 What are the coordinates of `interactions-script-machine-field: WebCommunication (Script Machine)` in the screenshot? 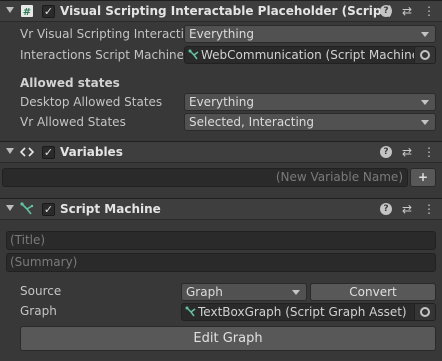 It's located at (310, 55).